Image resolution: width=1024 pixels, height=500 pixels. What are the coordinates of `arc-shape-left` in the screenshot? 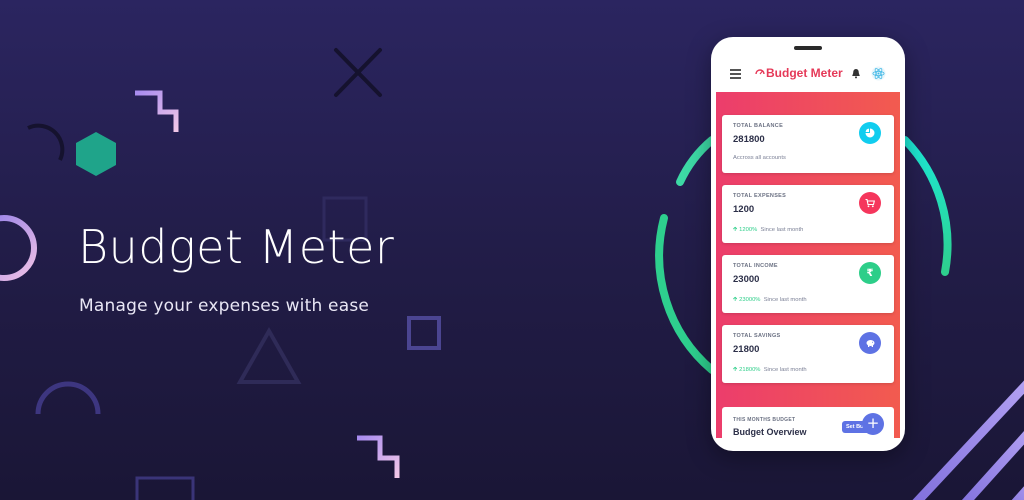 It's located at (46, 142).